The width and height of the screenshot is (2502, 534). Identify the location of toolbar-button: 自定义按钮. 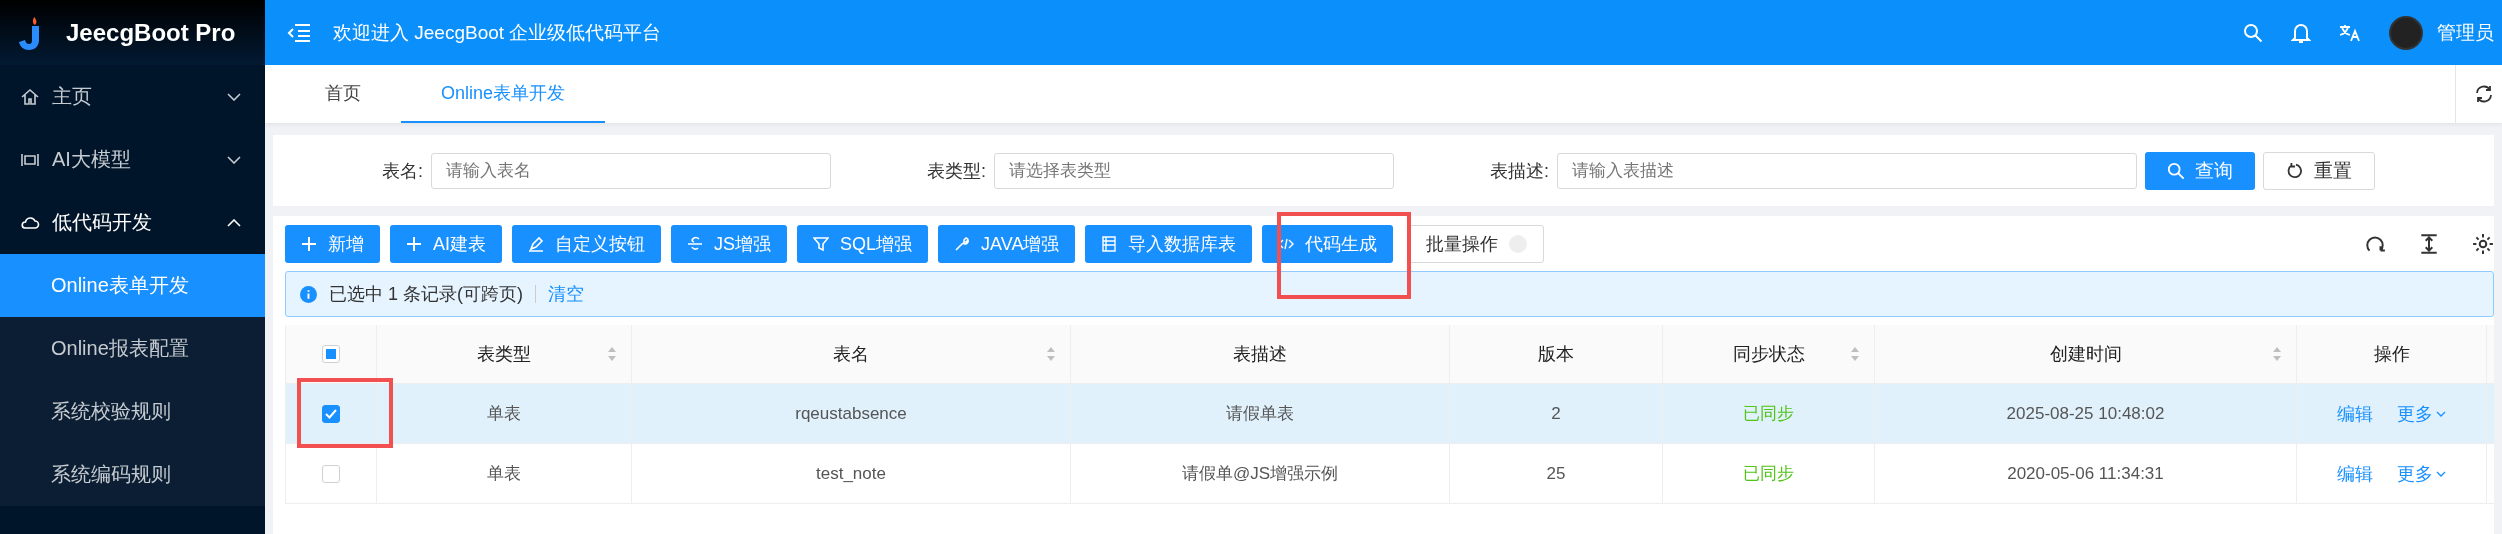
(586, 244).